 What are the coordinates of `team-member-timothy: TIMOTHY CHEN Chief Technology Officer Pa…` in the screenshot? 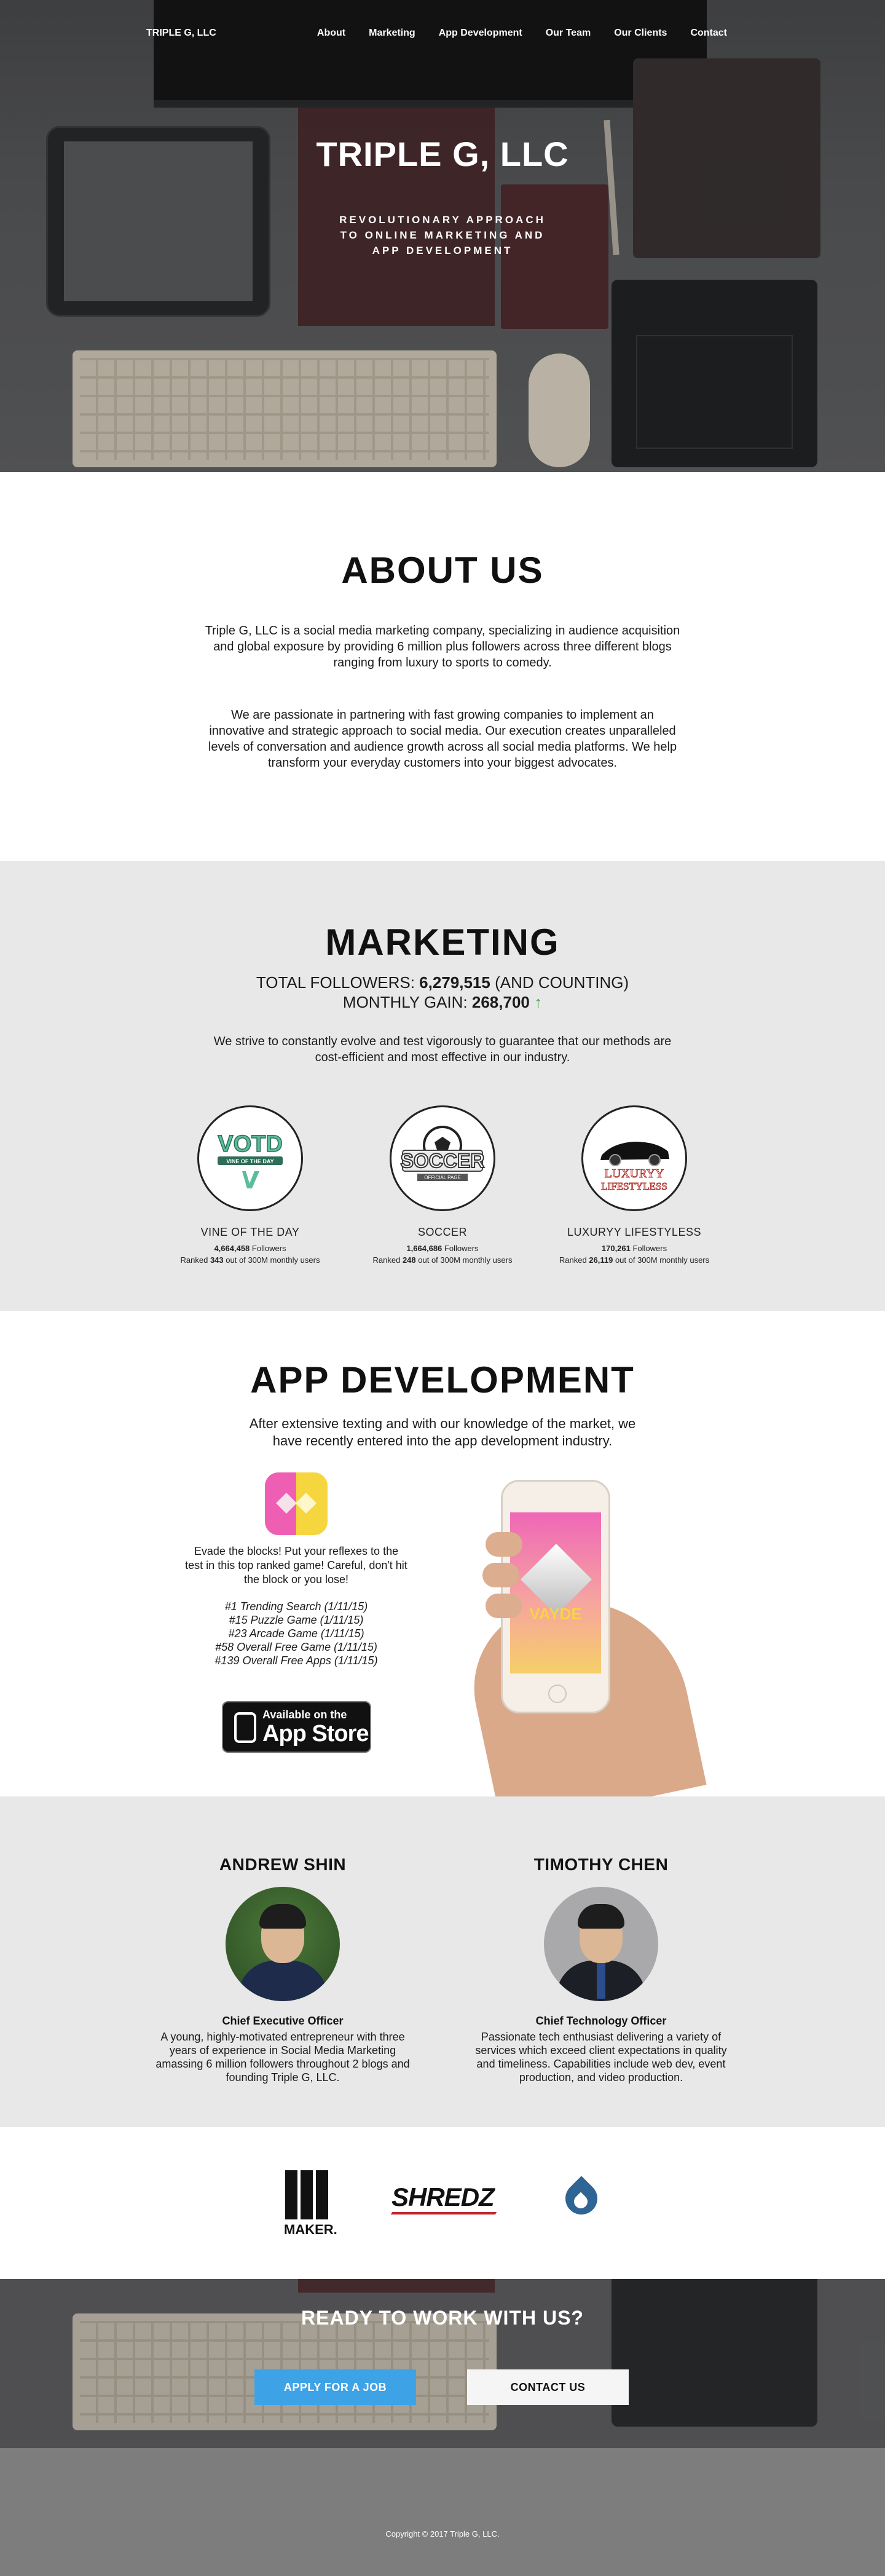 It's located at (601, 1970).